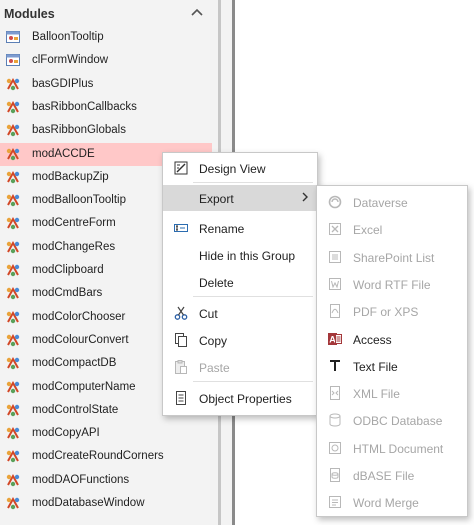  I want to click on menu-item-hide-in-this-group: Hide in this Group, so click(240, 255).